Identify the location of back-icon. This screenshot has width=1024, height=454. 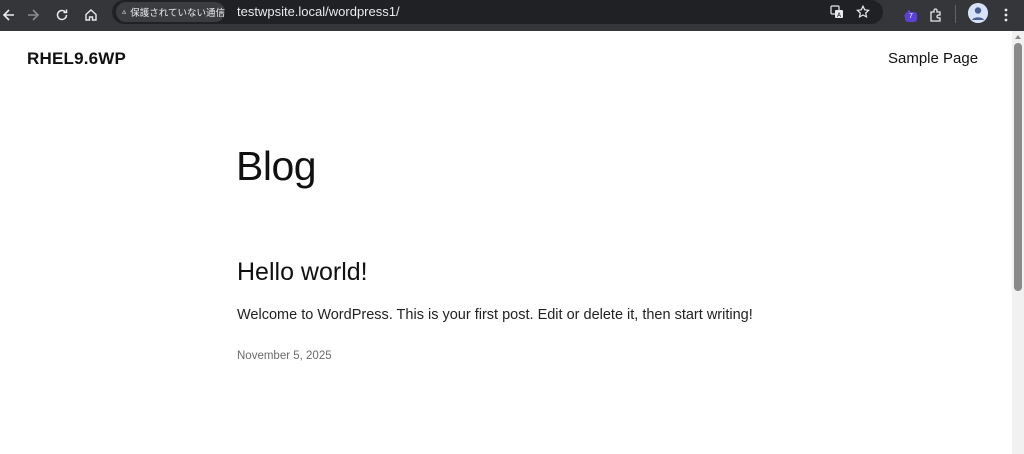
(8, 15).